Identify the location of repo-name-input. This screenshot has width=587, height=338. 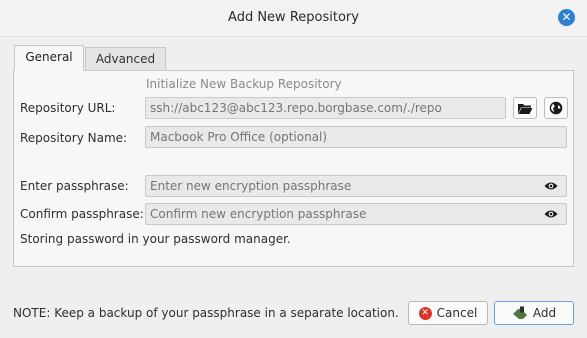
(356, 137).